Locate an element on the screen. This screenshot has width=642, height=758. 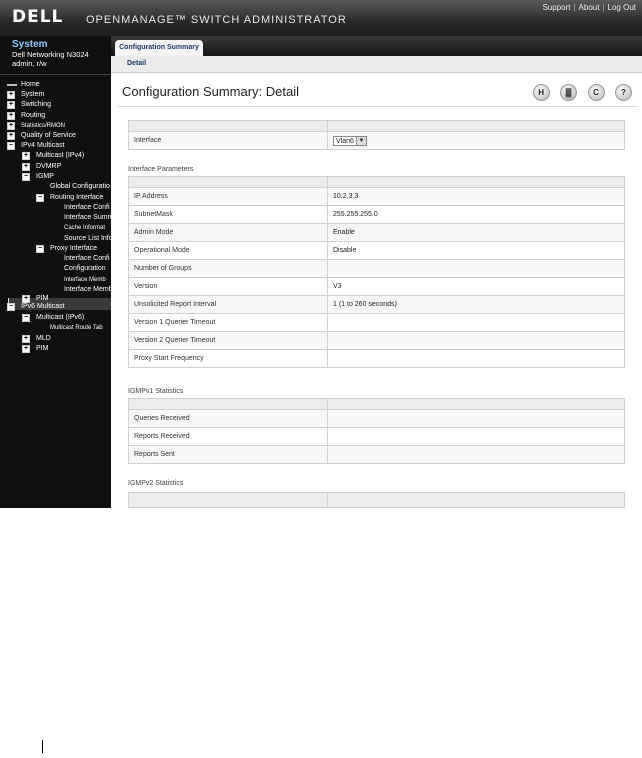
tree-item-label: Statistics/RMON is located at coordinates (43, 126).